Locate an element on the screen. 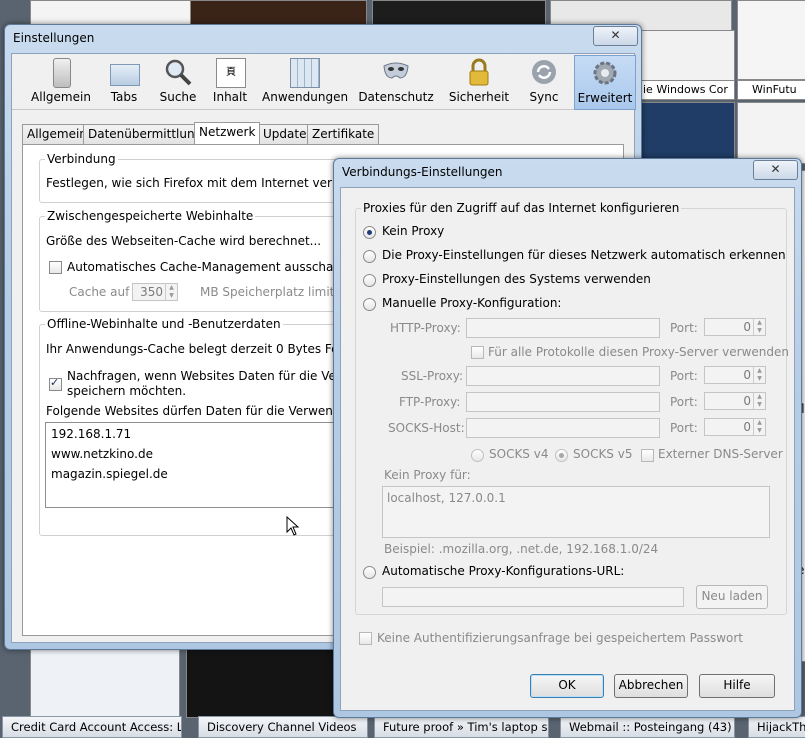 The width and height of the screenshot is (805, 738). list-item: 192.168.1.71 is located at coordinates (91, 434).